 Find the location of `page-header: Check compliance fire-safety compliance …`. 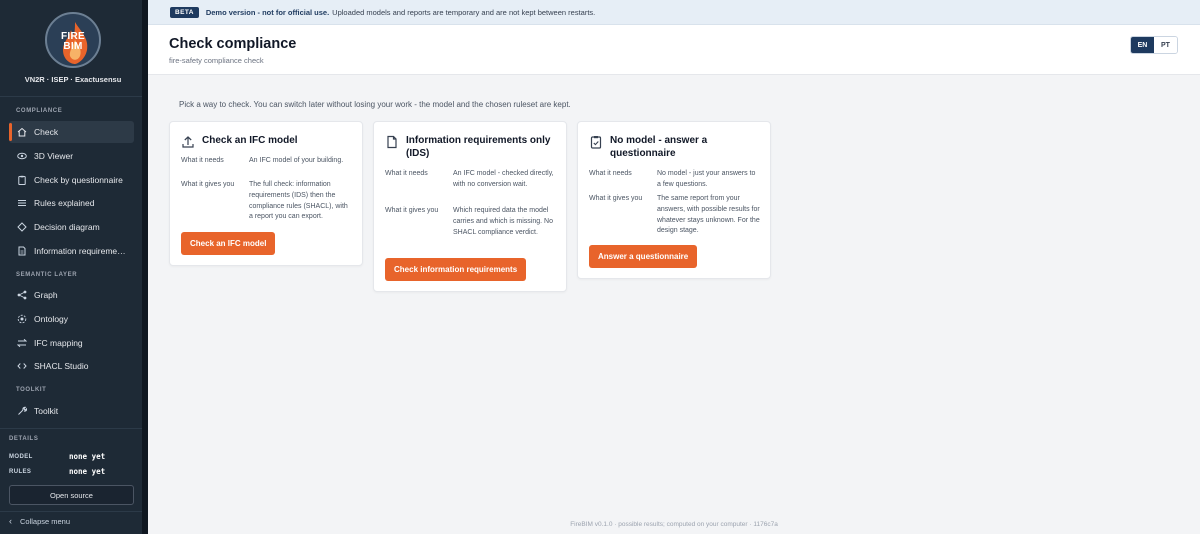

page-header: Check compliance fire-safety compliance … is located at coordinates (674, 50).